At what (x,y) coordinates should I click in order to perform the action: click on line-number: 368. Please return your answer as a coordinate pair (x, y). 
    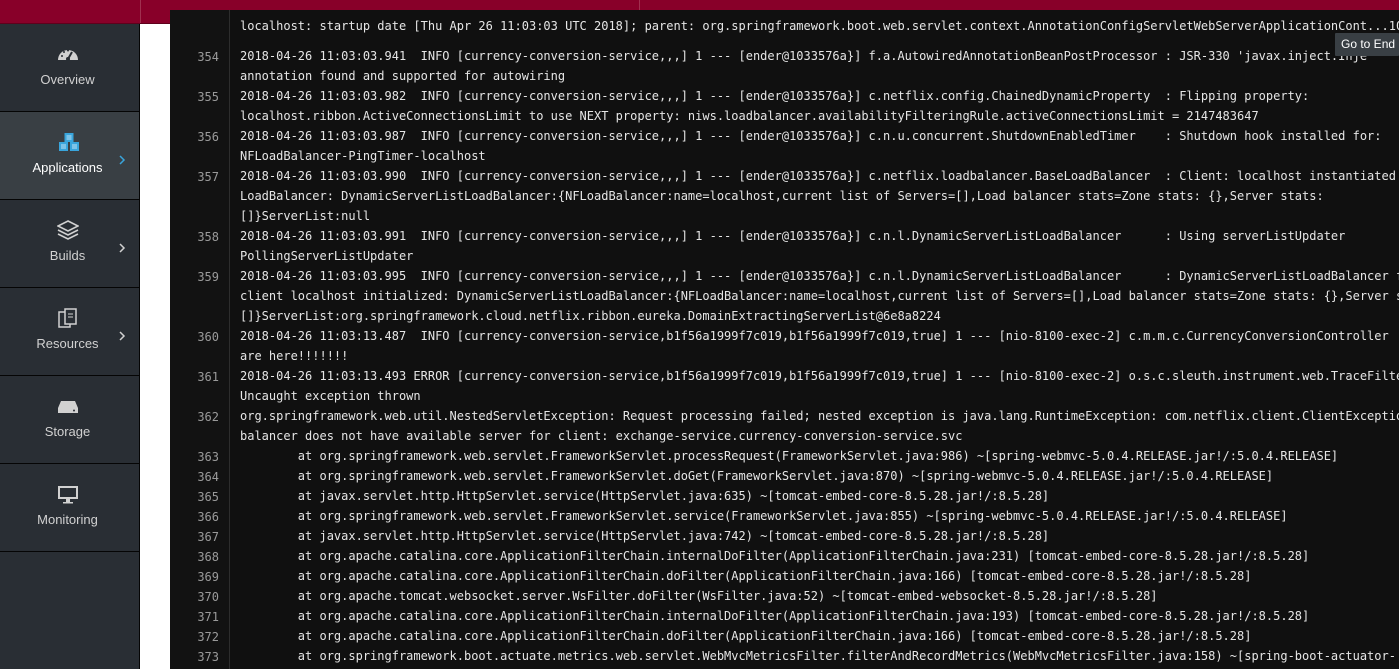
    Looking at the image, I should click on (208, 557).